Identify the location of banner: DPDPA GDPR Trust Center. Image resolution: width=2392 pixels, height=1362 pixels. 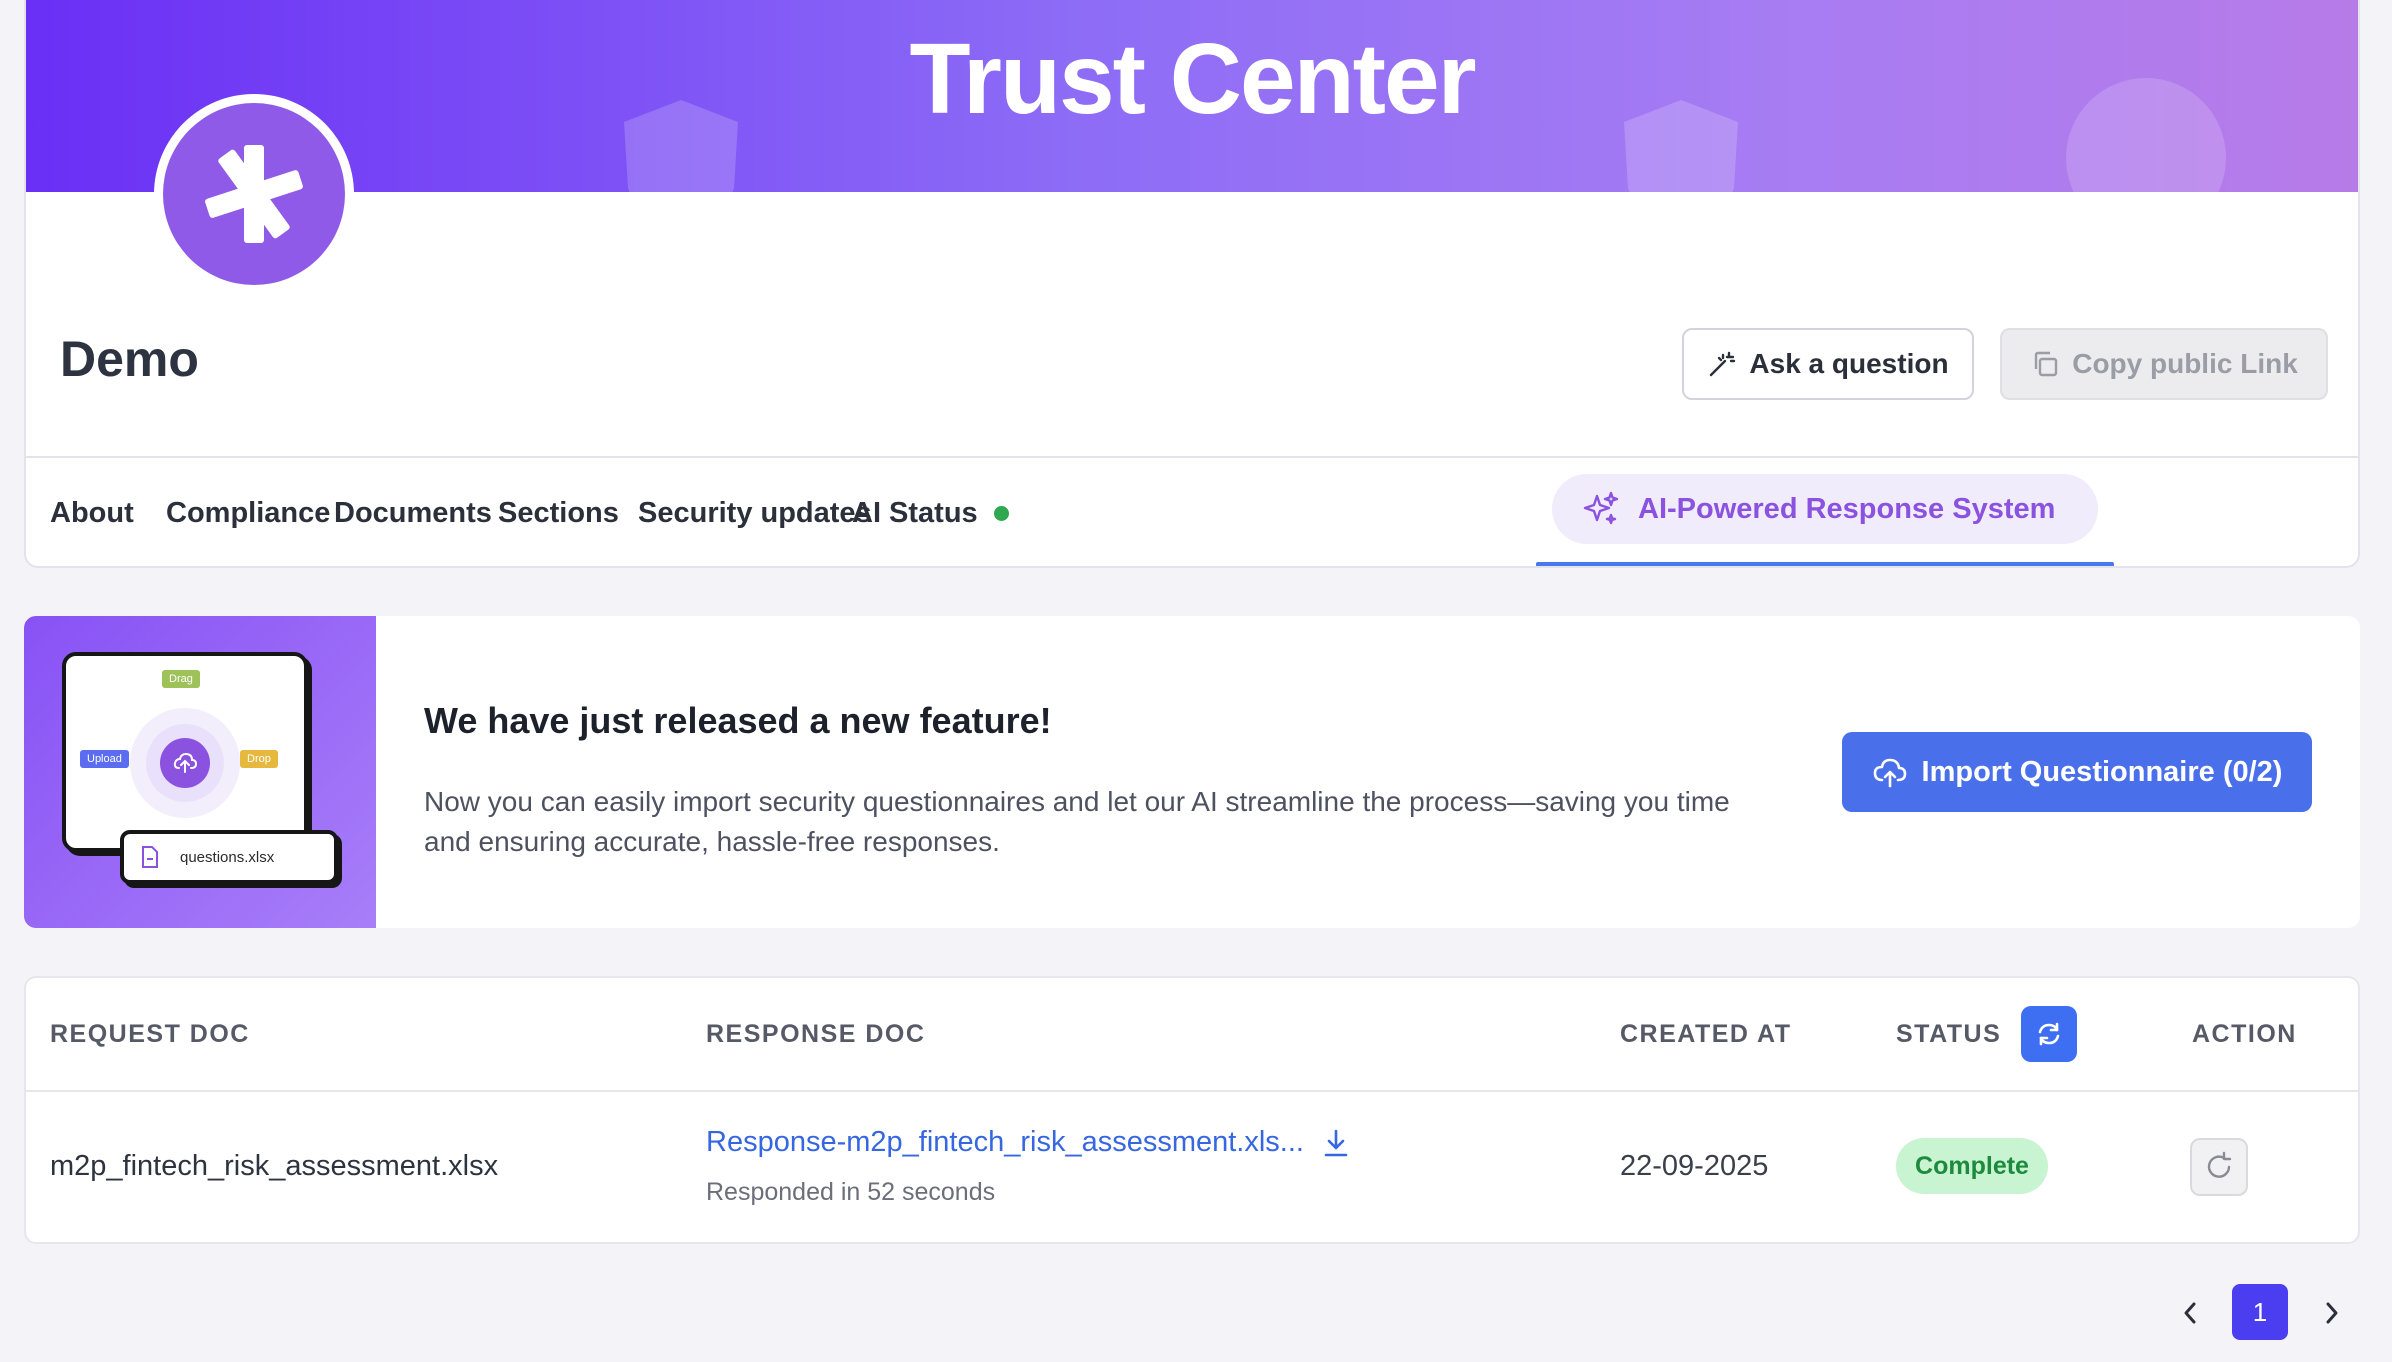
(1192, 96).